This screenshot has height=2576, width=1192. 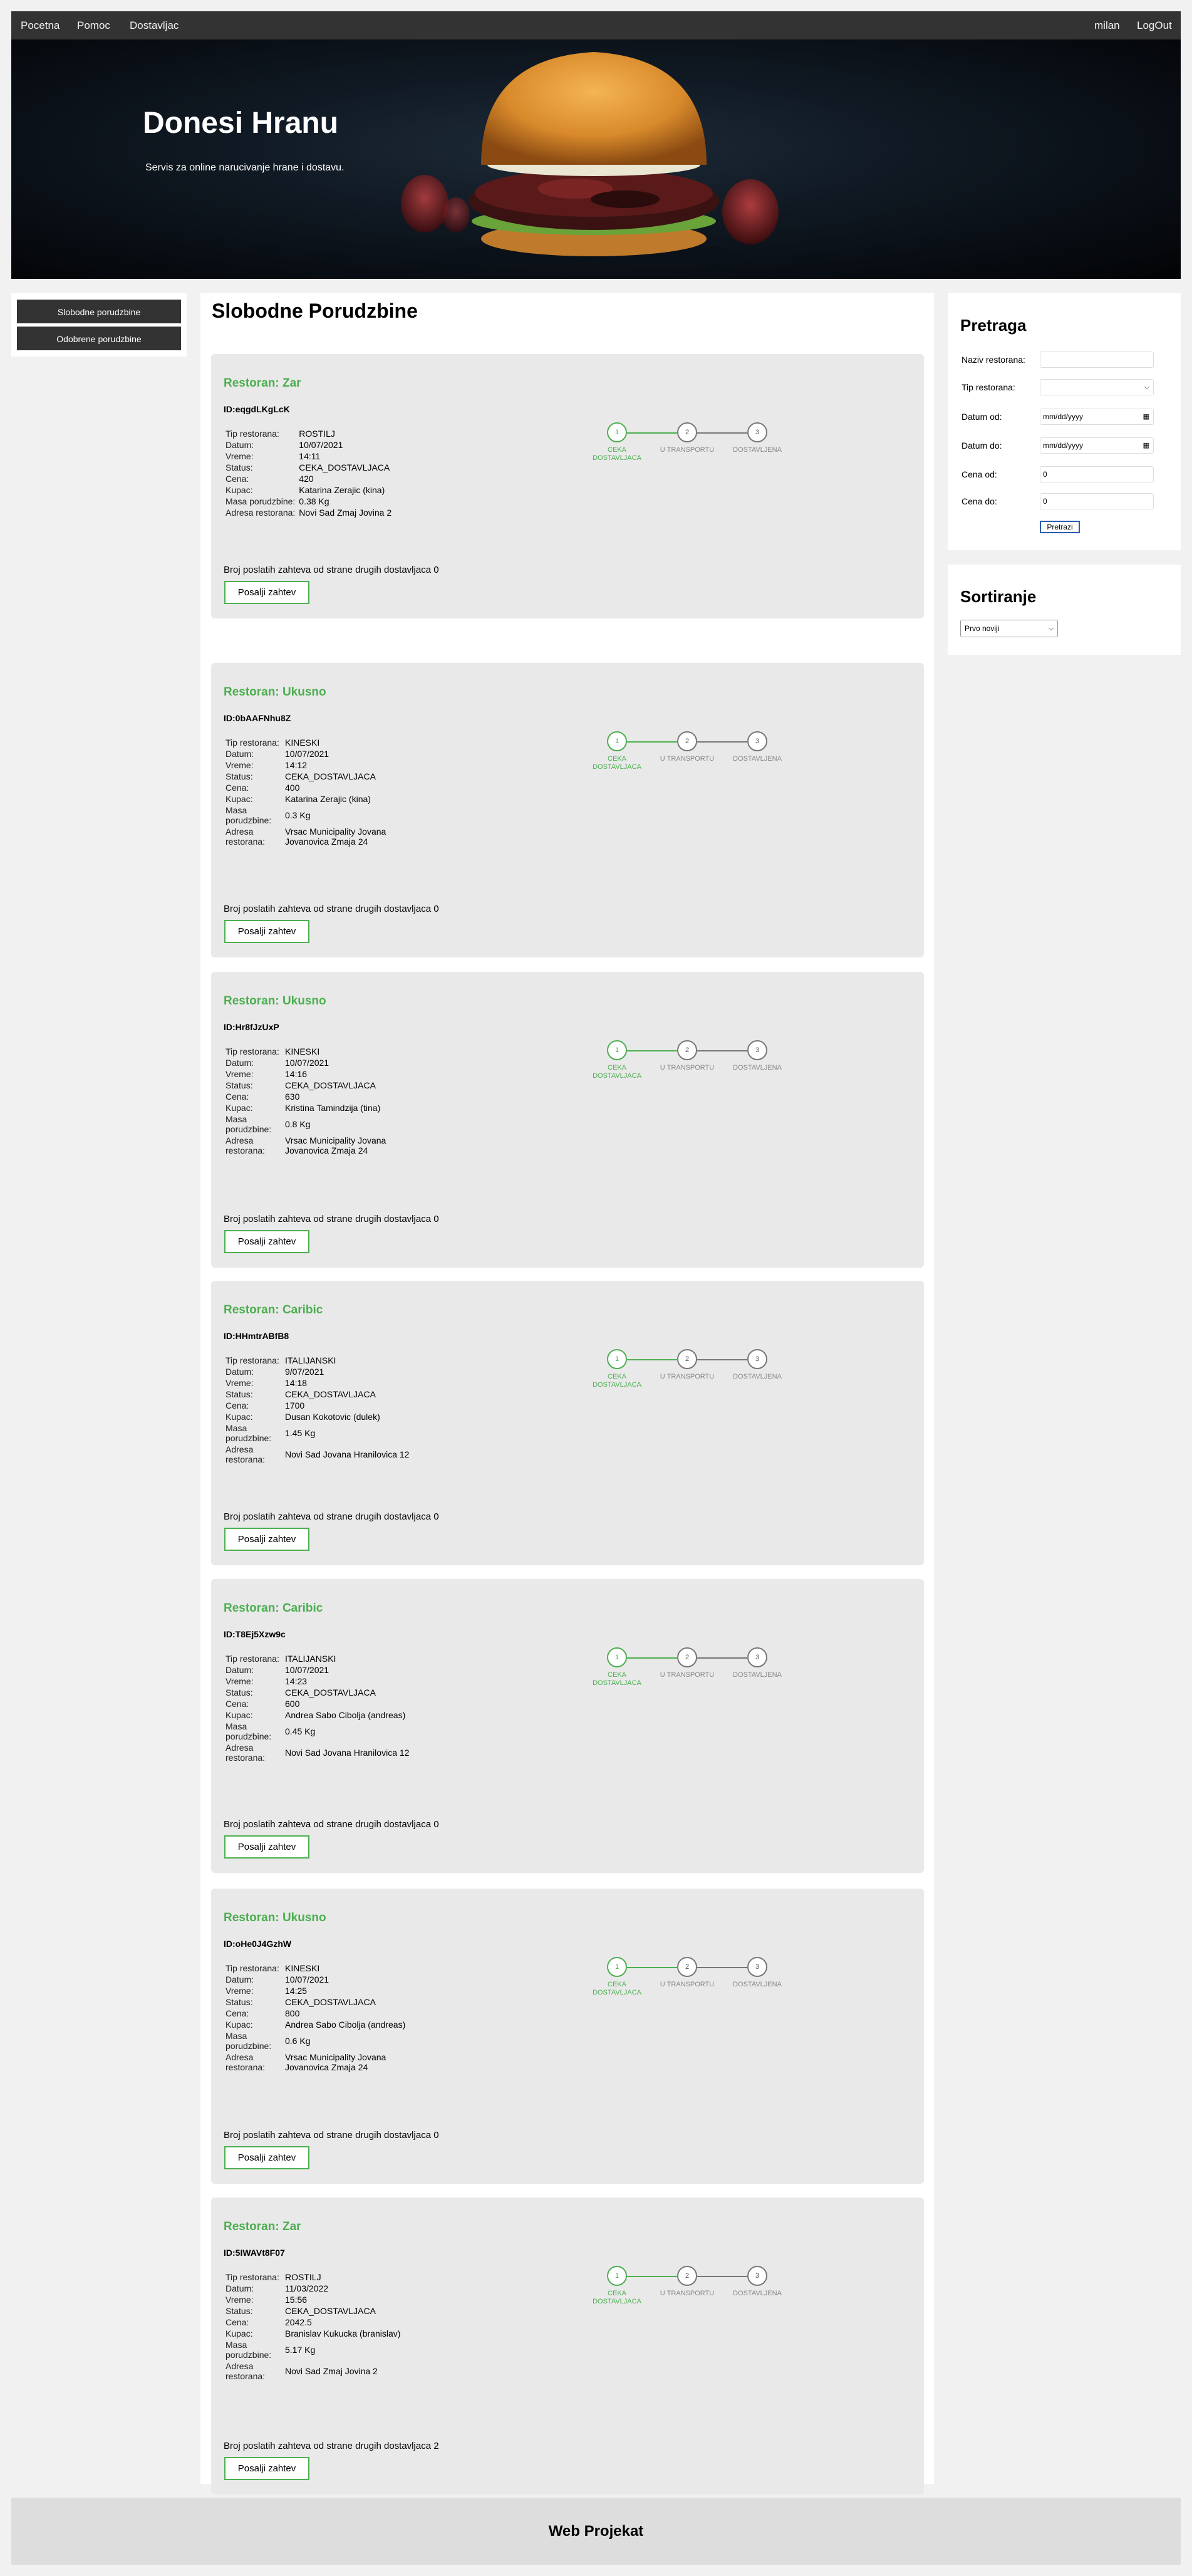 What do you see at coordinates (617, 741) in the screenshot?
I see `step-1-circle: 1` at bounding box center [617, 741].